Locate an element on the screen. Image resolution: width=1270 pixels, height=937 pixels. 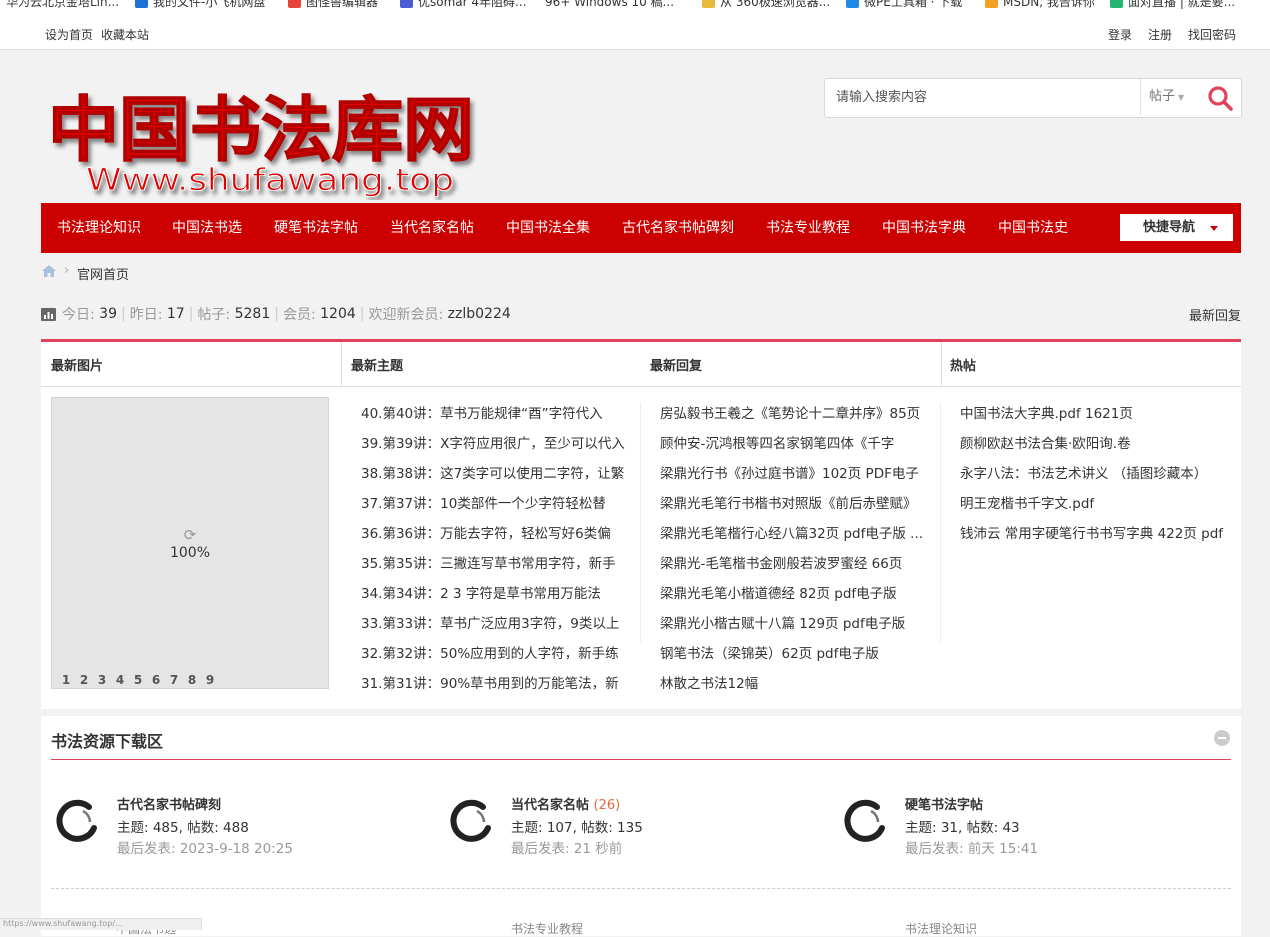
home-icon is located at coordinates (49, 271).